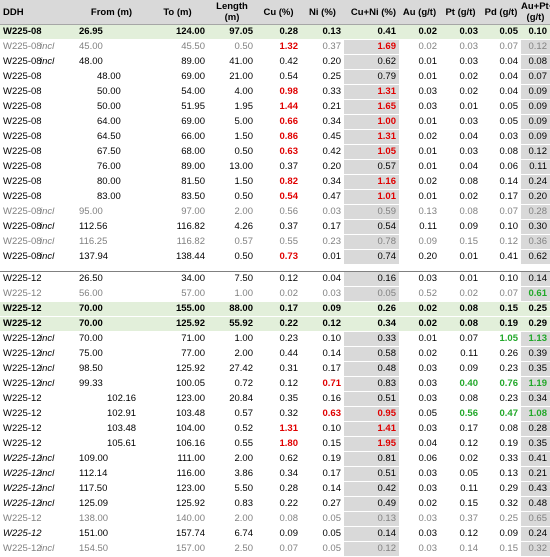 Image resolution: width=550 pixels, height=557 pixels. What do you see at coordinates (278, 504) in the screenshot?
I see `cell-cu: 0.22` at bounding box center [278, 504].